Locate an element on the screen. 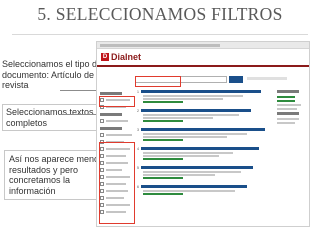 This screenshot has width=320, height=240. list-item: 2 is located at coordinates (205, 115).